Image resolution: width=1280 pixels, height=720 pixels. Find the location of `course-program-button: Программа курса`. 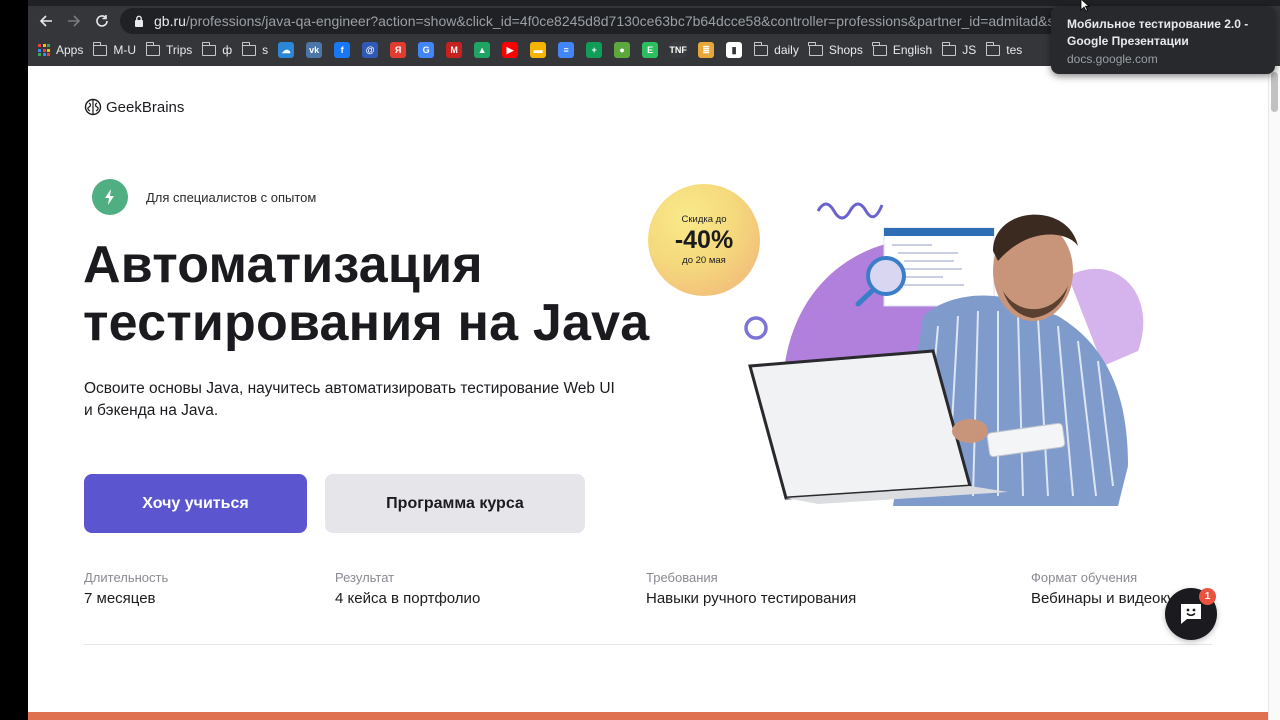

course-program-button: Программа курса is located at coordinates (455, 503).